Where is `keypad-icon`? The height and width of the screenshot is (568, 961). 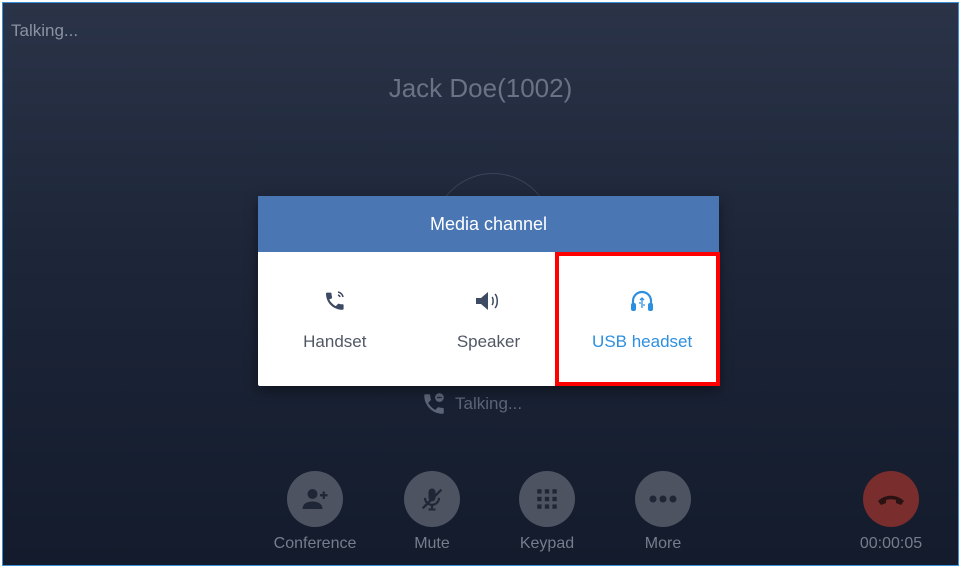 keypad-icon is located at coordinates (547, 499).